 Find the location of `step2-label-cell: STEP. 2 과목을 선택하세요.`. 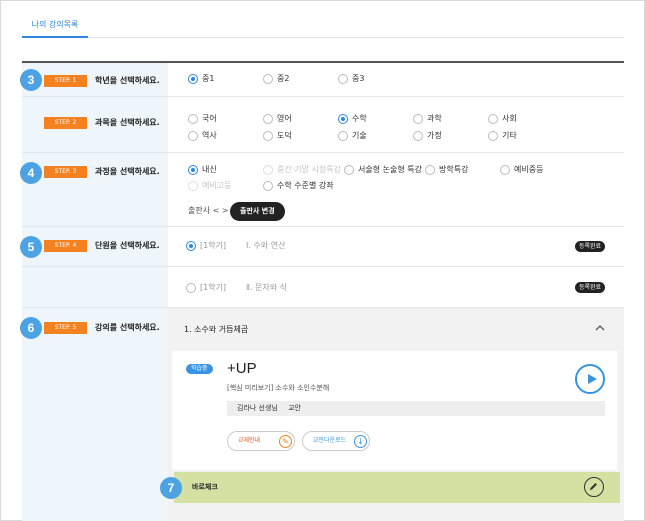

step2-label-cell: STEP. 2 과목을 선택하세요. is located at coordinates (95, 124).